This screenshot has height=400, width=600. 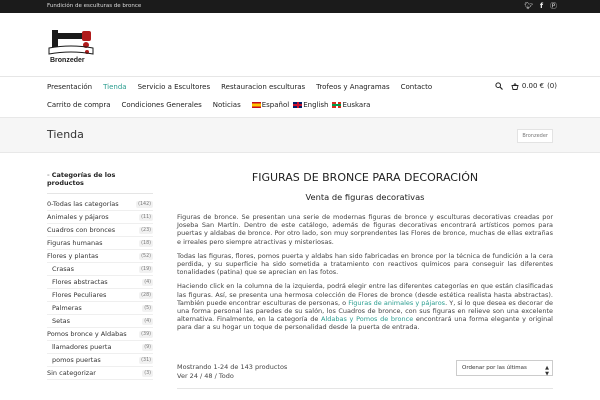 I want to click on facebook-icon: f, so click(x=541, y=6).